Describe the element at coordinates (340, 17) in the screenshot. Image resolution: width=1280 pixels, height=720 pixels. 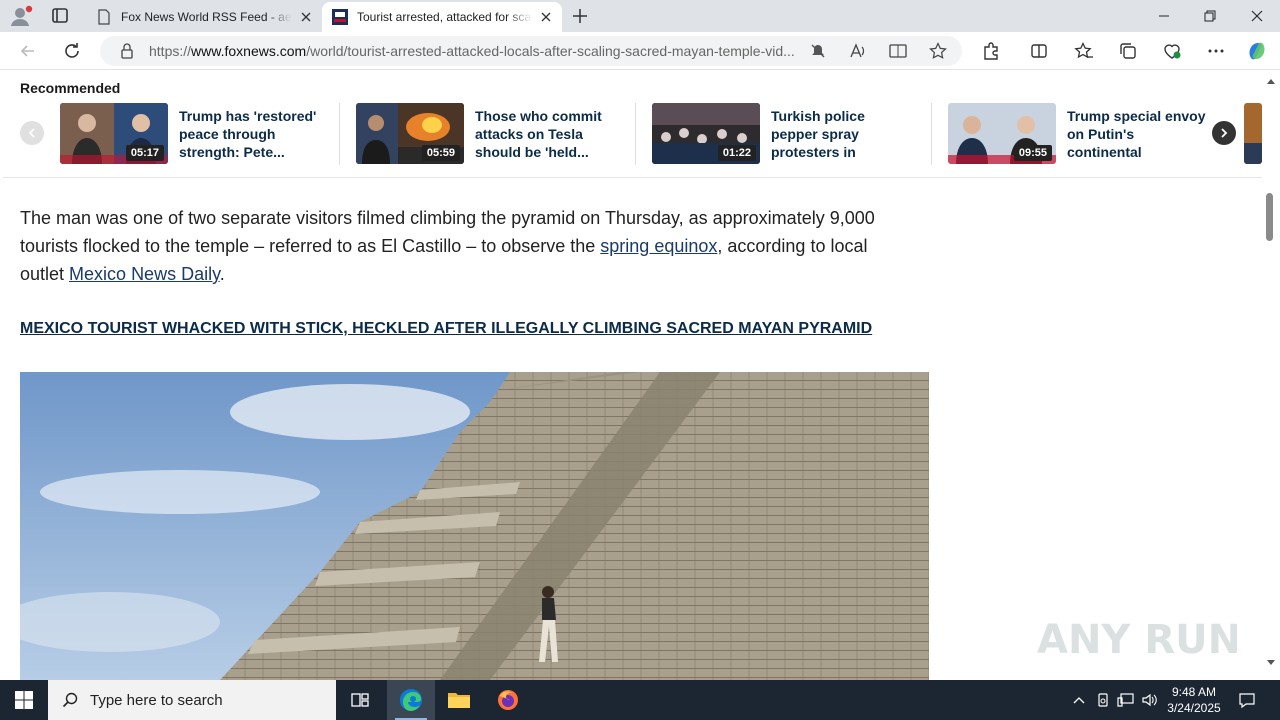
I see `fox-news-icon` at that location.